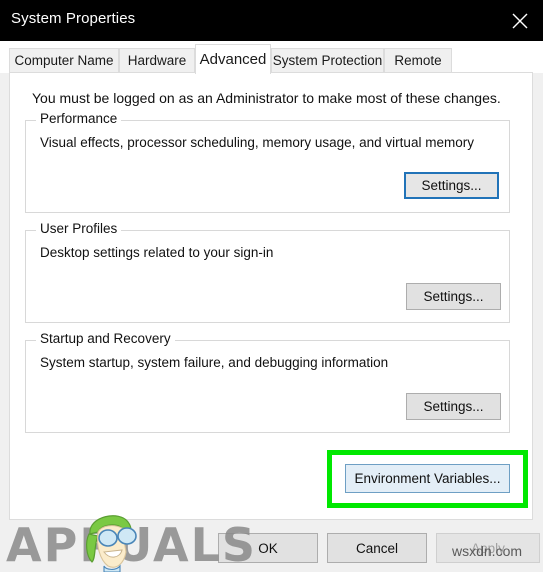 The width and height of the screenshot is (543, 572). I want to click on cancel-label: Cancel, so click(377, 548).